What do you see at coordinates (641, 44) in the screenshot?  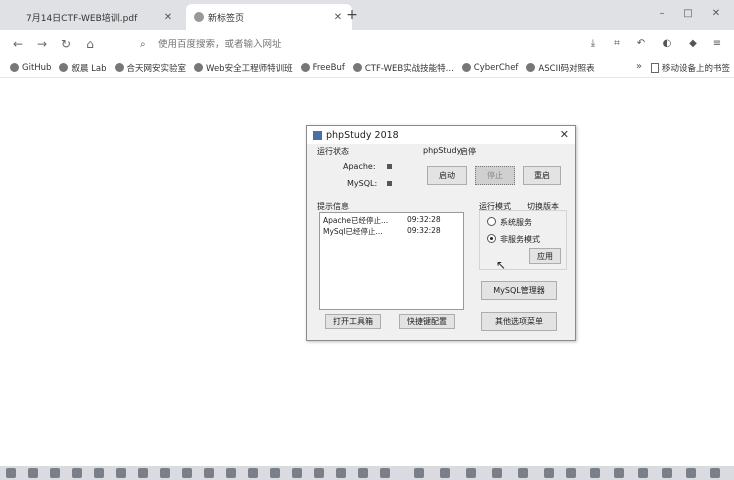 I see `undo-icon: ↶` at bounding box center [641, 44].